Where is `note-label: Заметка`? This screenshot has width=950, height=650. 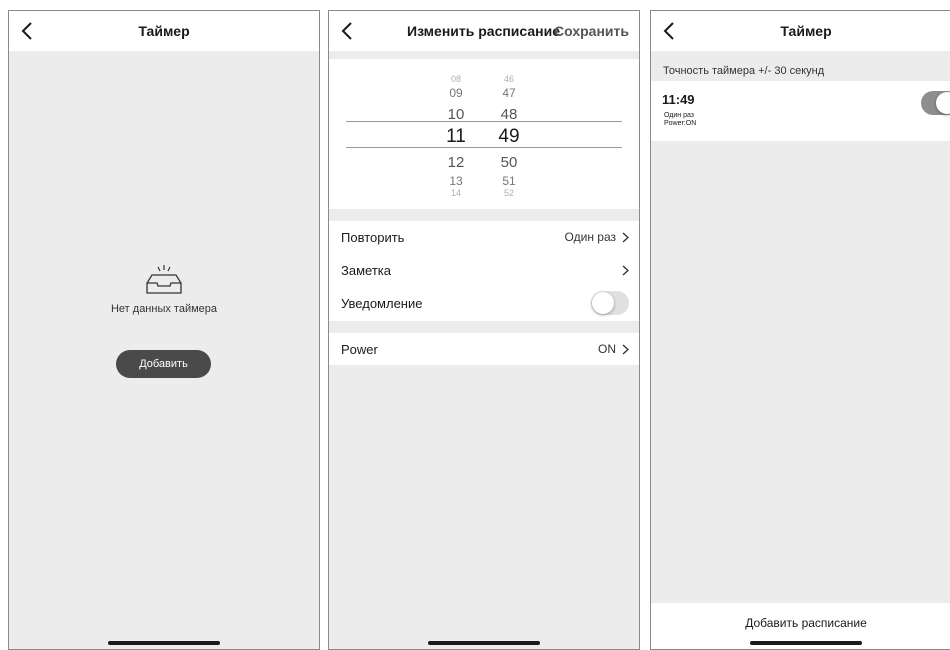
note-label: Заметка is located at coordinates (366, 270).